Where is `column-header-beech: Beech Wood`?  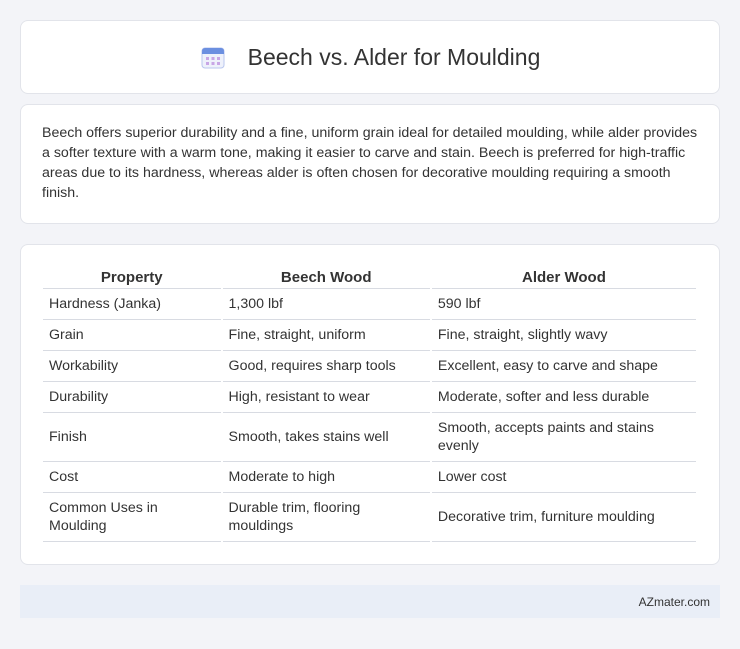 column-header-beech: Beech Wood is located at coordinates (326, 276).